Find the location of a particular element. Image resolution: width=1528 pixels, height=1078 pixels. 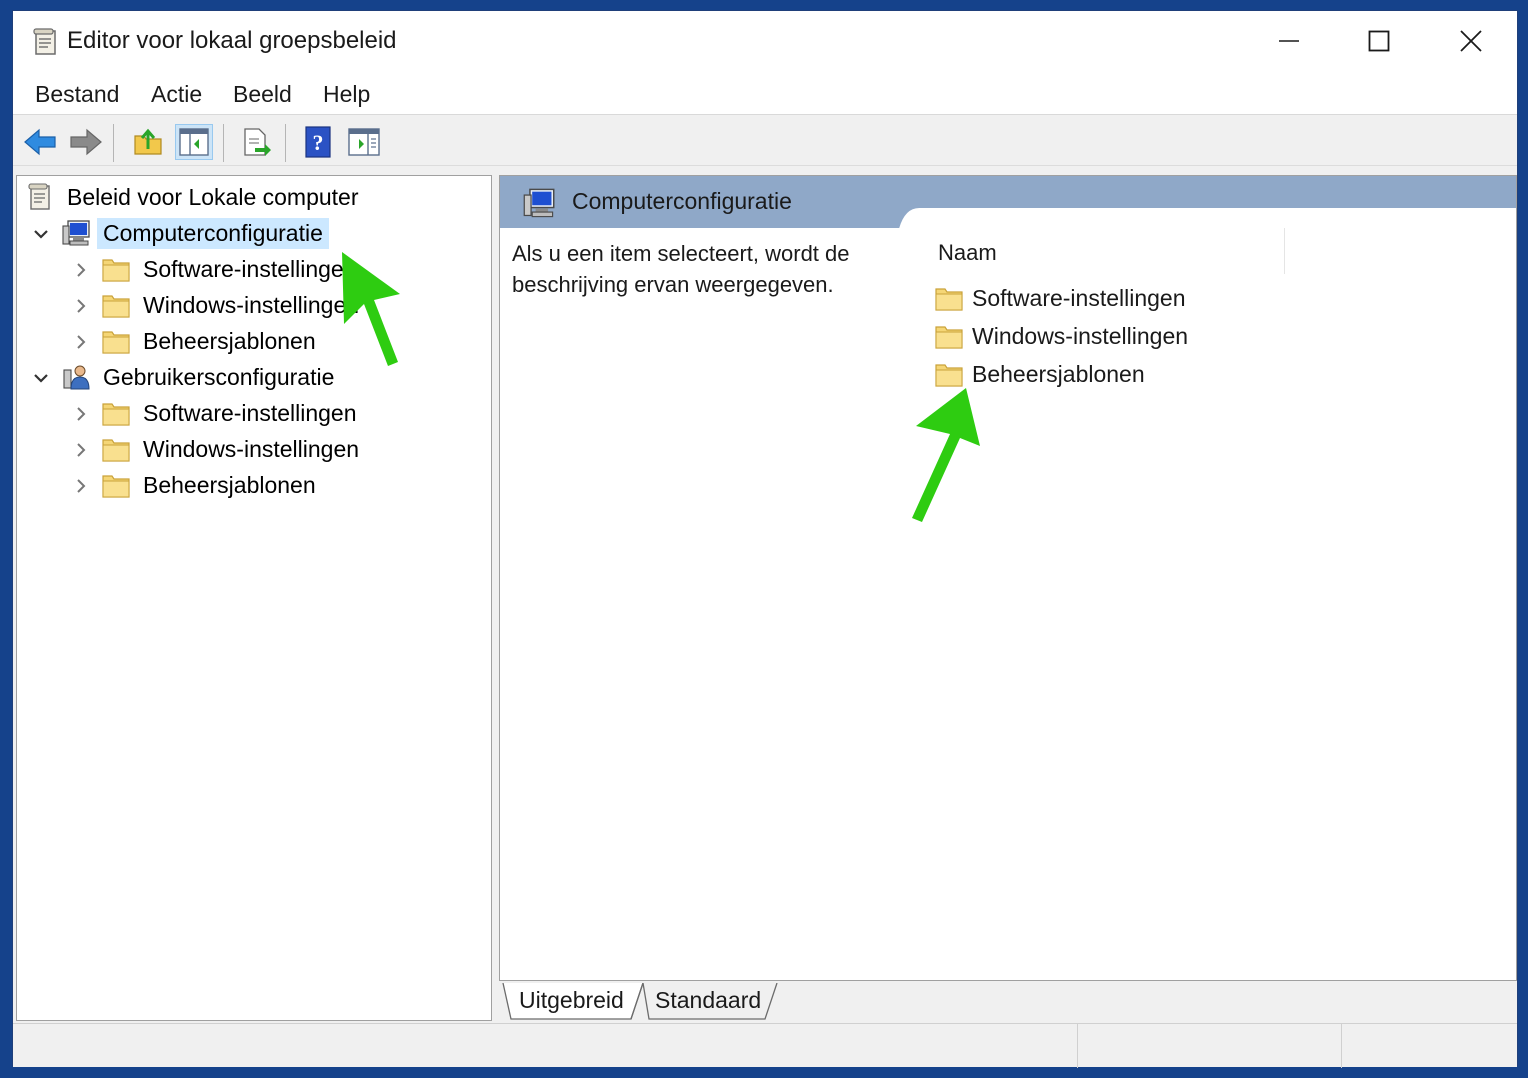

export-list-icon is located at coordinates (257, 142).